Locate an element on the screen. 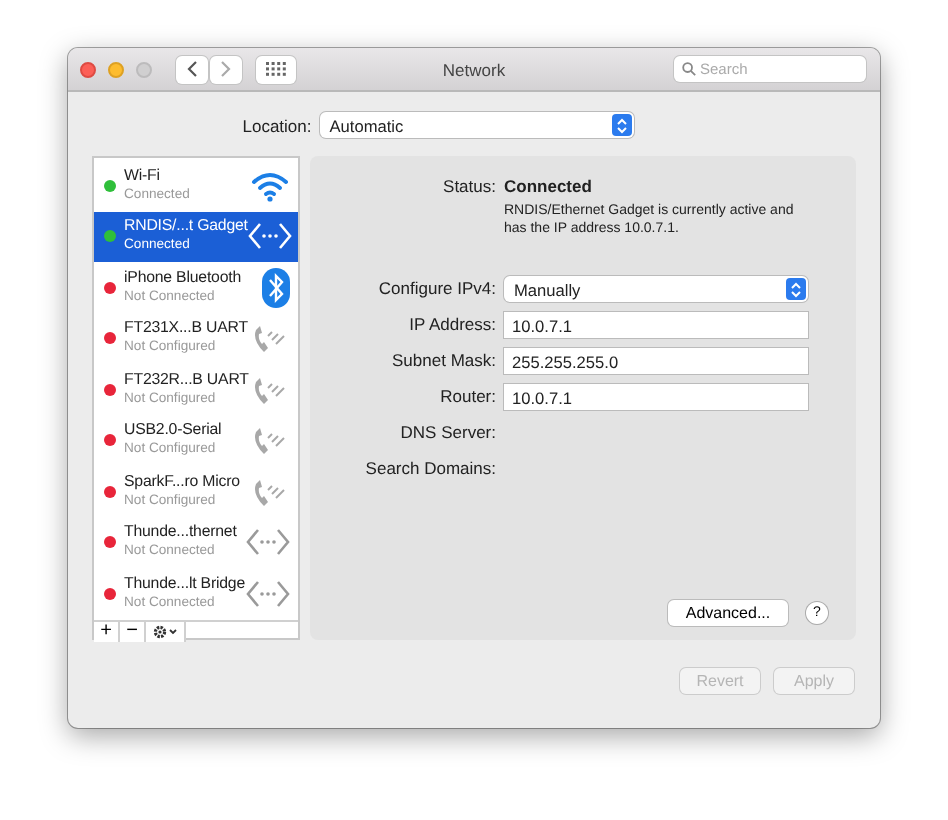 The width and height of the screenshot is (948, 820). back-button is located at coordinates (192, 69).